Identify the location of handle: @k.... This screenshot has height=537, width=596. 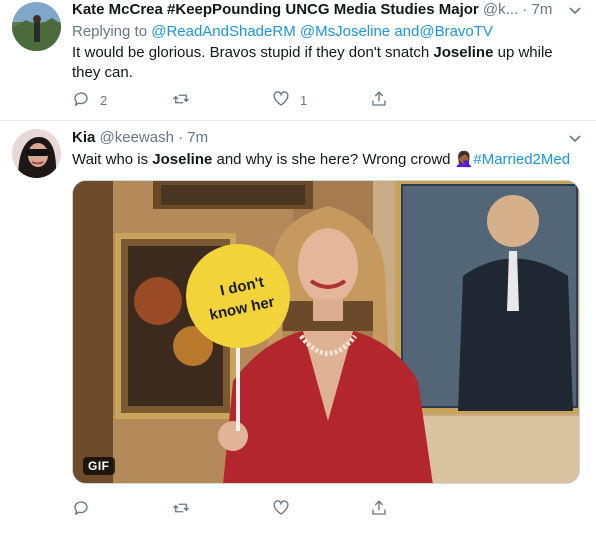
(500, 9).